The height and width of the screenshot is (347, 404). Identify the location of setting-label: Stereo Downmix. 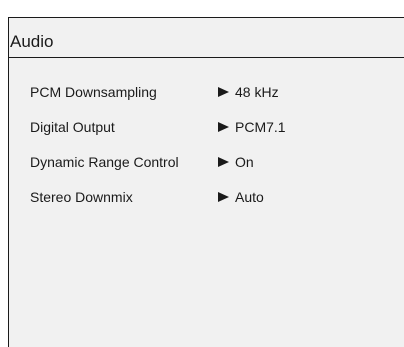
(81, 197).